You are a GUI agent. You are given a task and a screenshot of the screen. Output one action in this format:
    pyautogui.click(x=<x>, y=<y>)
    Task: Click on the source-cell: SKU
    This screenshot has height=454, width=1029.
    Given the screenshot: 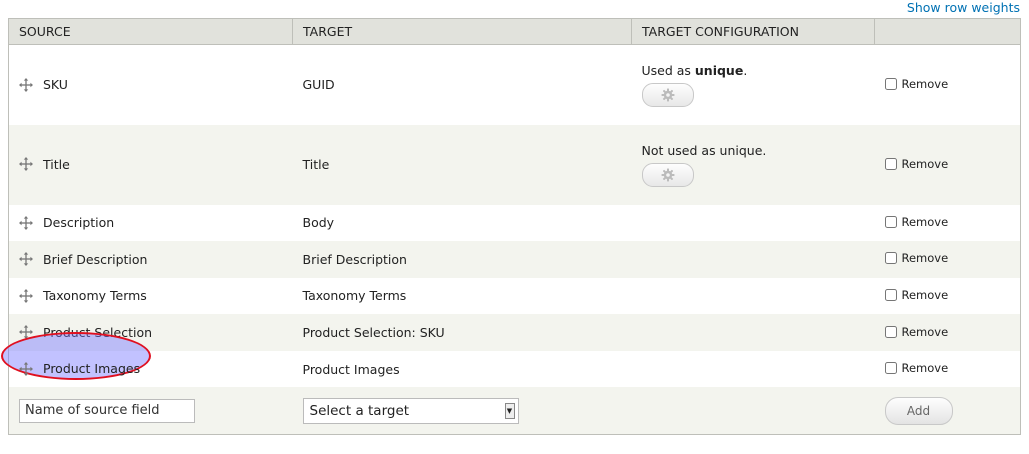 What is the action you would take?
    pyautogui.click(x=151, y=85)
    